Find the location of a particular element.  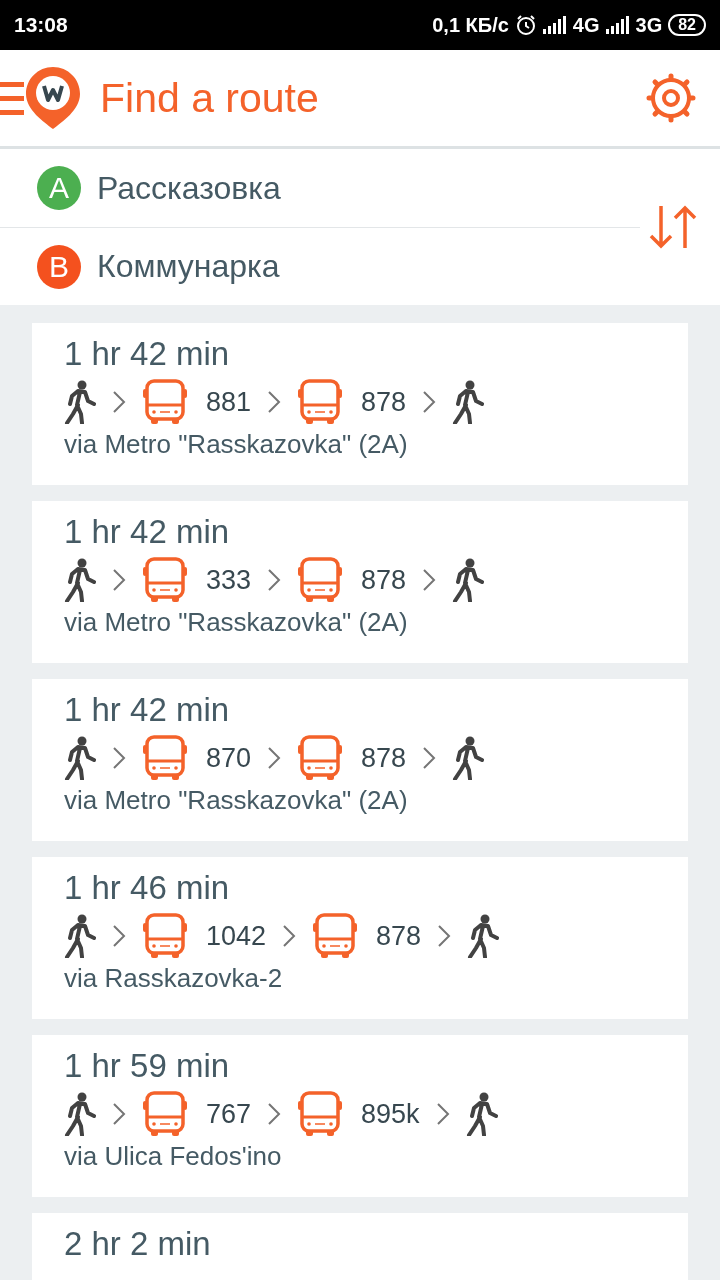

route-card: 1 hr 42 min 881 878 via Metro "Rasskazovka" (2A) is located at coordinates (360, 404).